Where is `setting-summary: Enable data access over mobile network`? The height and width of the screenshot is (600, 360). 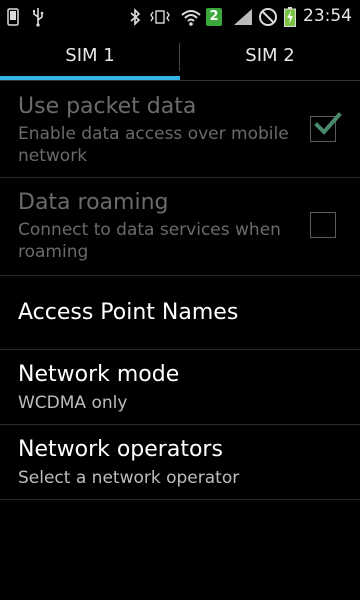
setting-summary: Enable data access over mobile network is located at coordinates (153, 145).